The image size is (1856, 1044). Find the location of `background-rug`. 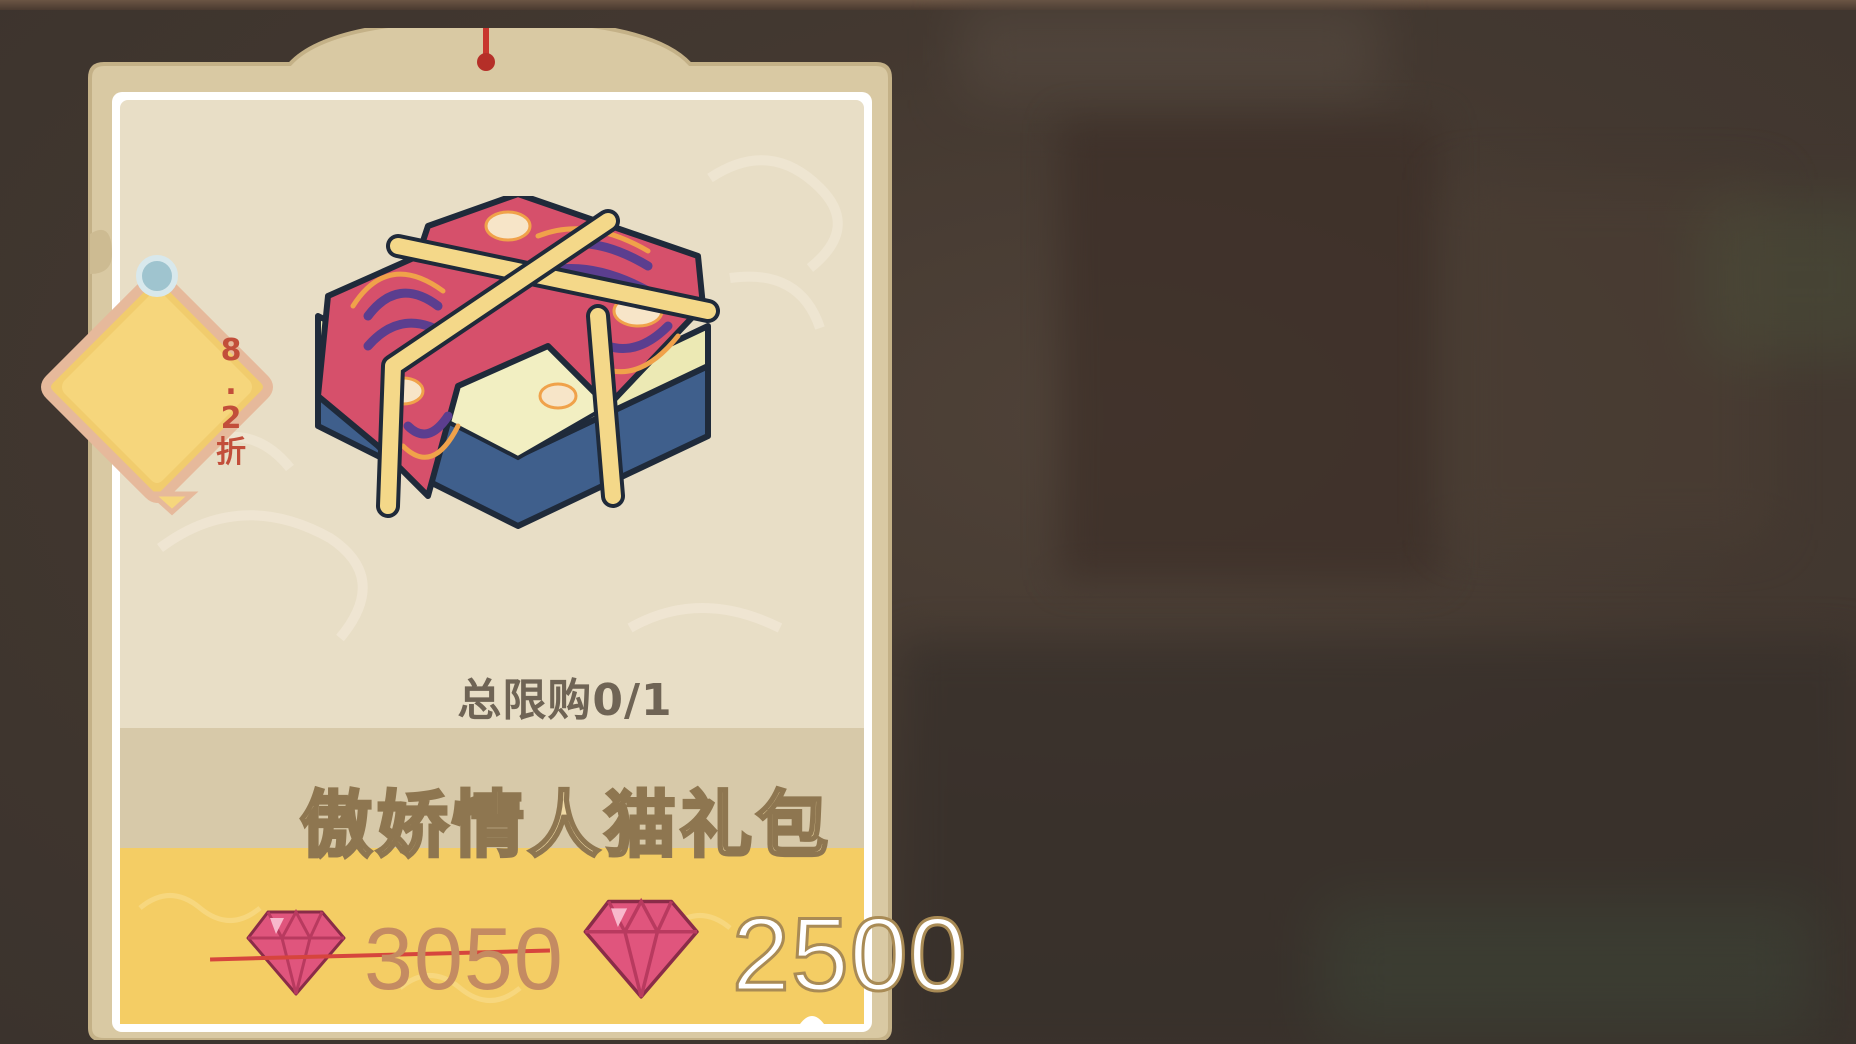

background-rug is located at coordinates (1570, 970).